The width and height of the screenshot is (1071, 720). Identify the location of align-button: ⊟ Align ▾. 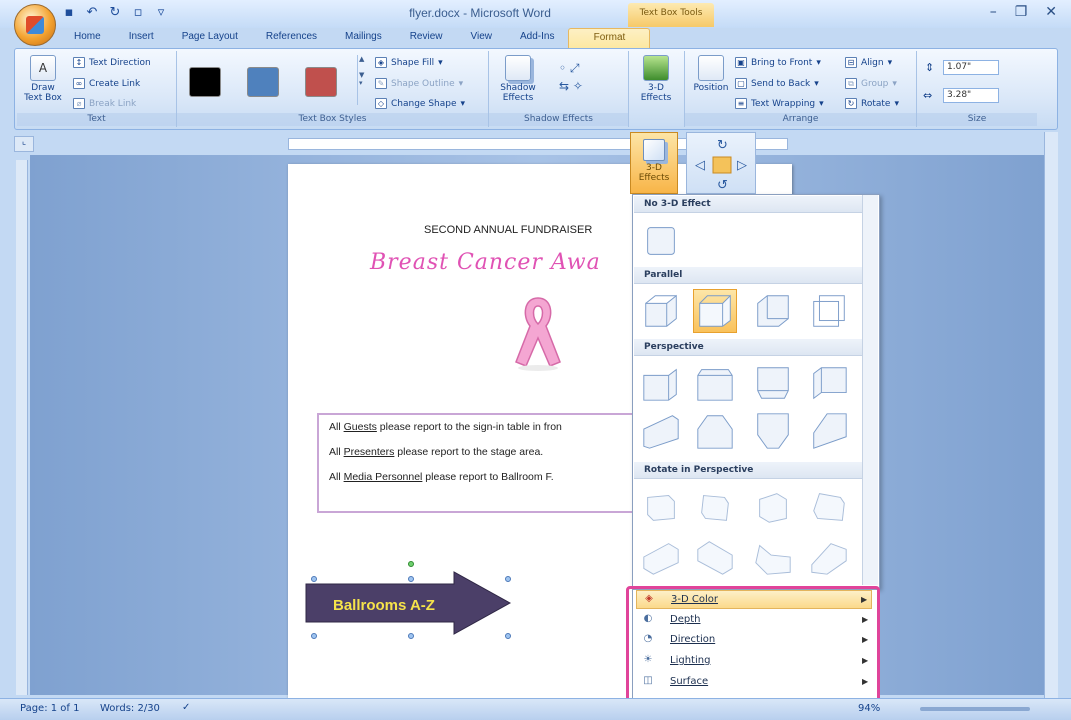
(868, 62).